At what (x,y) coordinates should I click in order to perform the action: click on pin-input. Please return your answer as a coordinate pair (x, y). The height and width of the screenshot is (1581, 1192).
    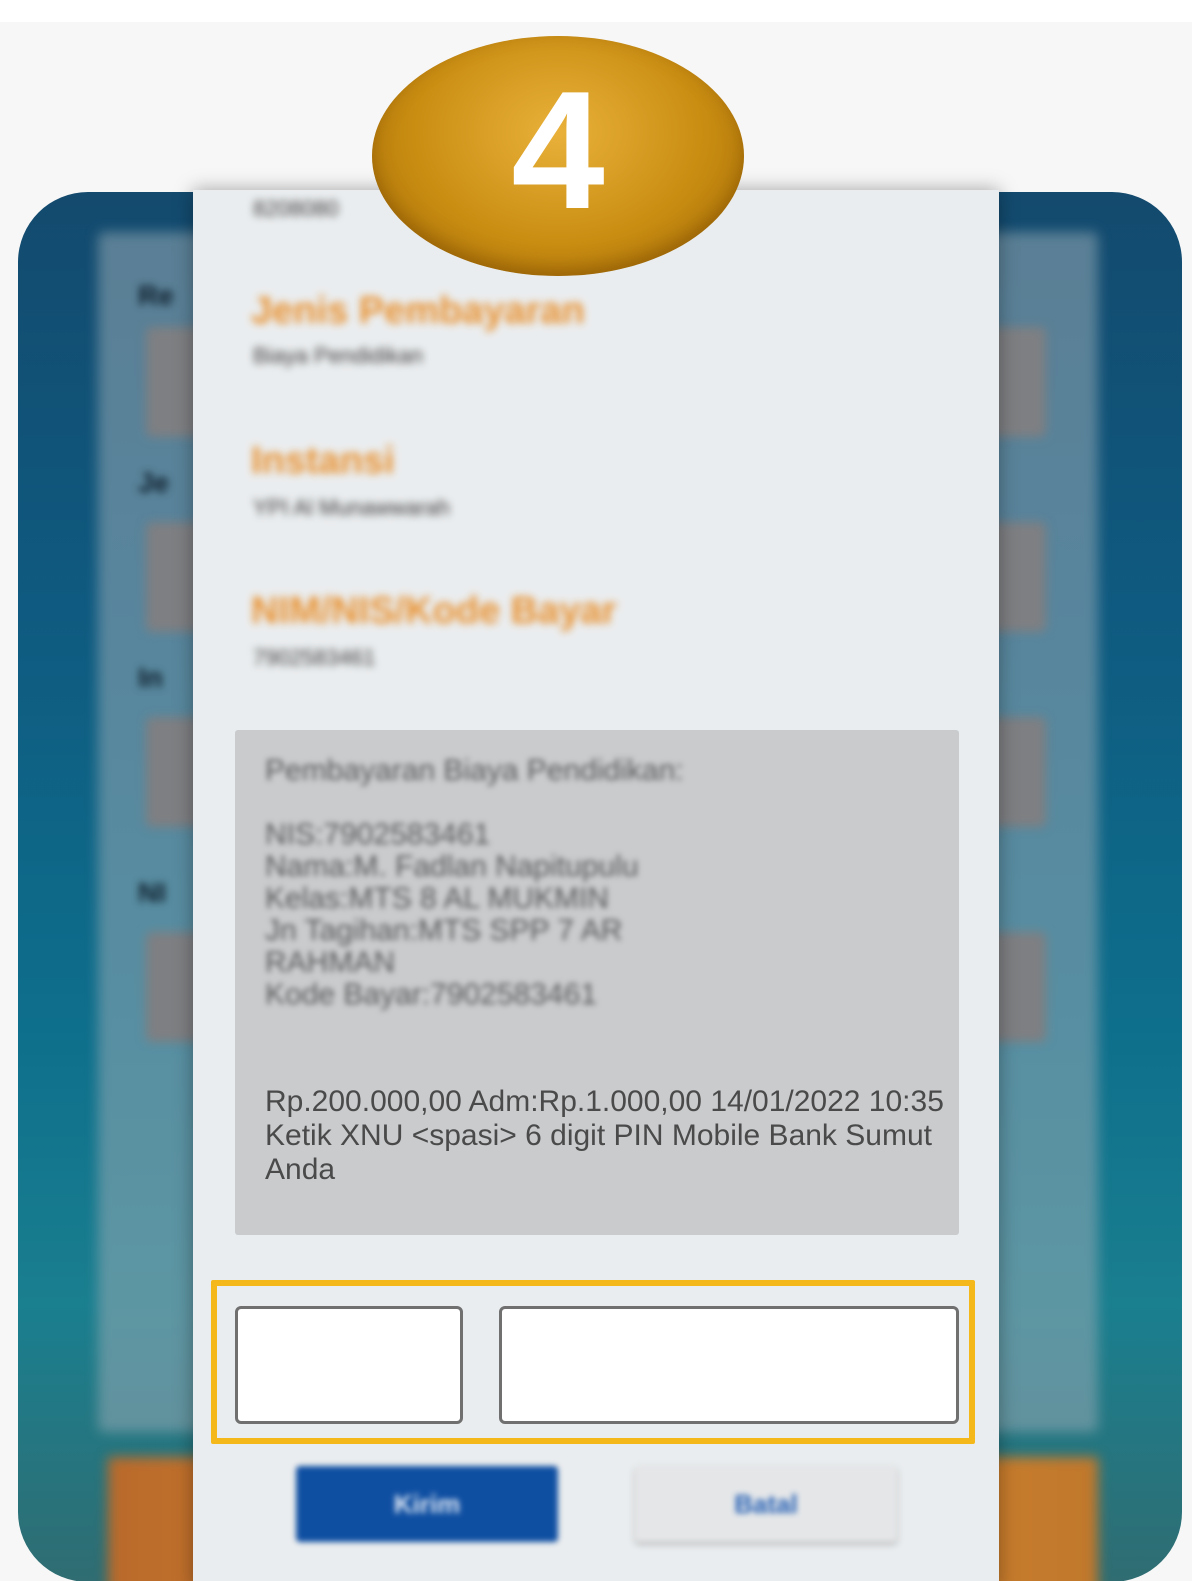
    Looking at the image, I should click on (729, 1365).